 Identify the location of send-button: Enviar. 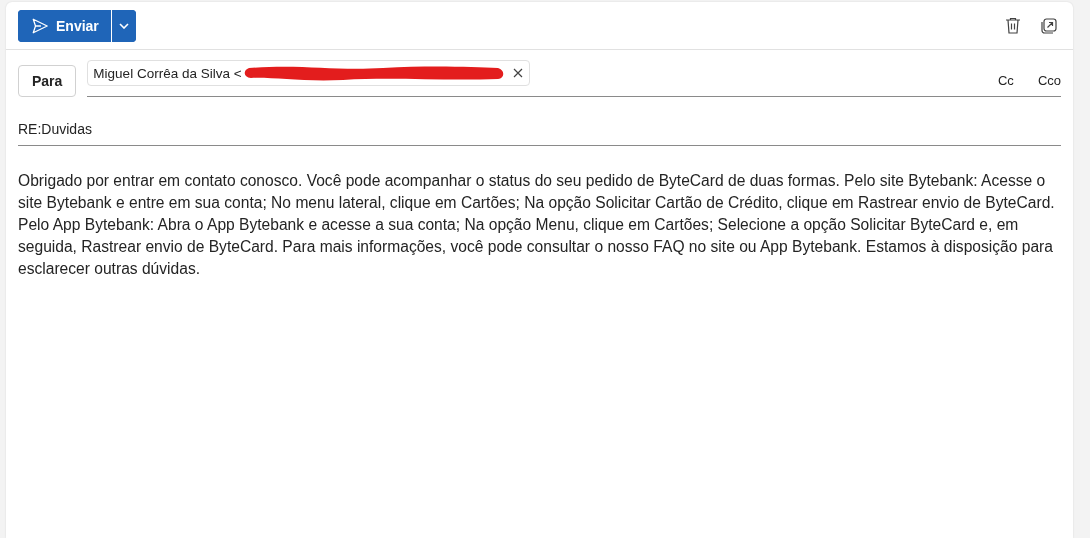
(65, 25).